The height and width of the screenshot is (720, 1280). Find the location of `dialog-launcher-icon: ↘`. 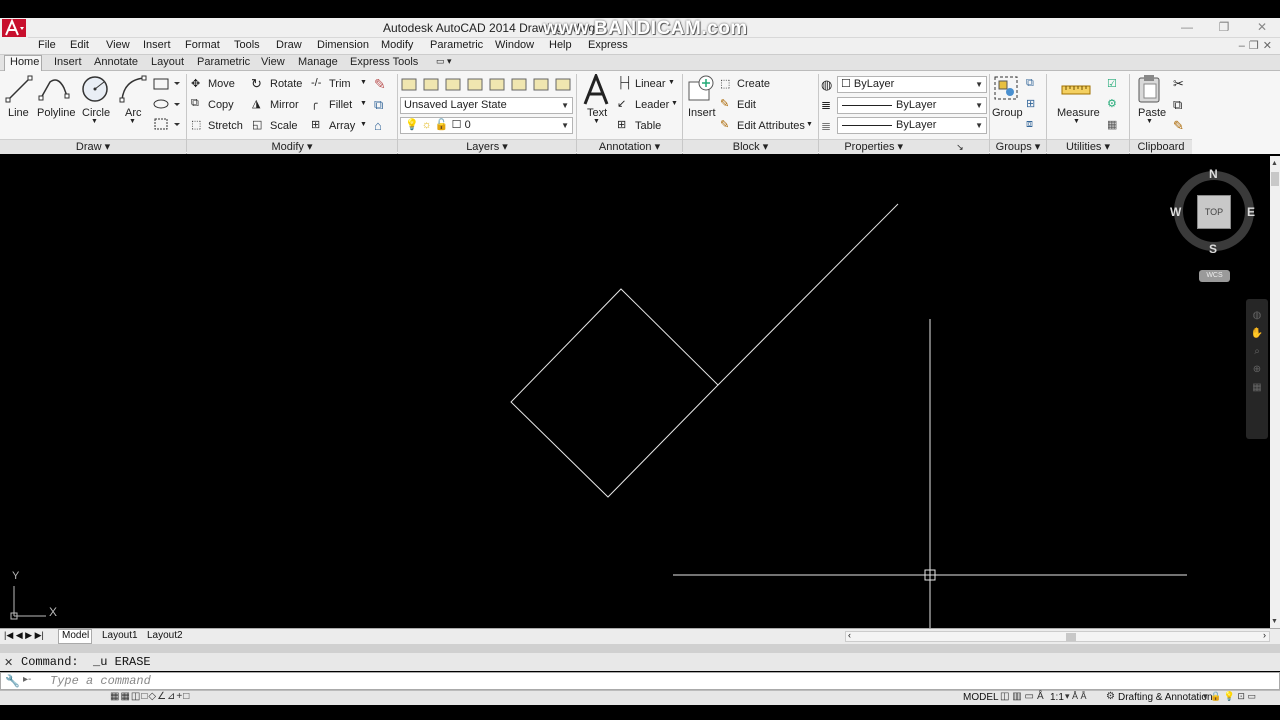

dialog-launcher-icon: ↘ is located at coordinates (960, 147).